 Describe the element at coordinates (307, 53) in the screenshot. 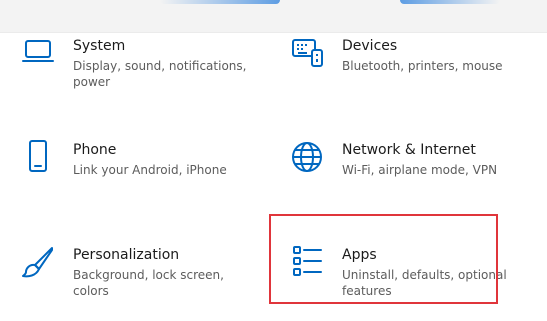

I see `keyboard-icon` at that location.